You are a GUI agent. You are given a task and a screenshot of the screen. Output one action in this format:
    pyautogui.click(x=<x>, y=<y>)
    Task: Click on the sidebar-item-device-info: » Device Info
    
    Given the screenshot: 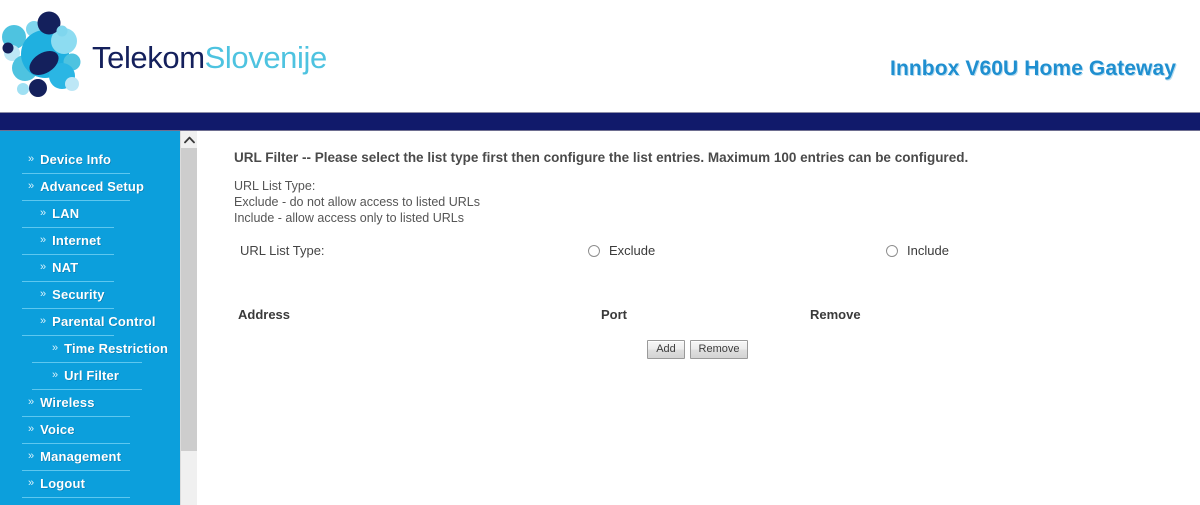 What is the action you would take?
    pyautogui.click(x=90, y=162)
    